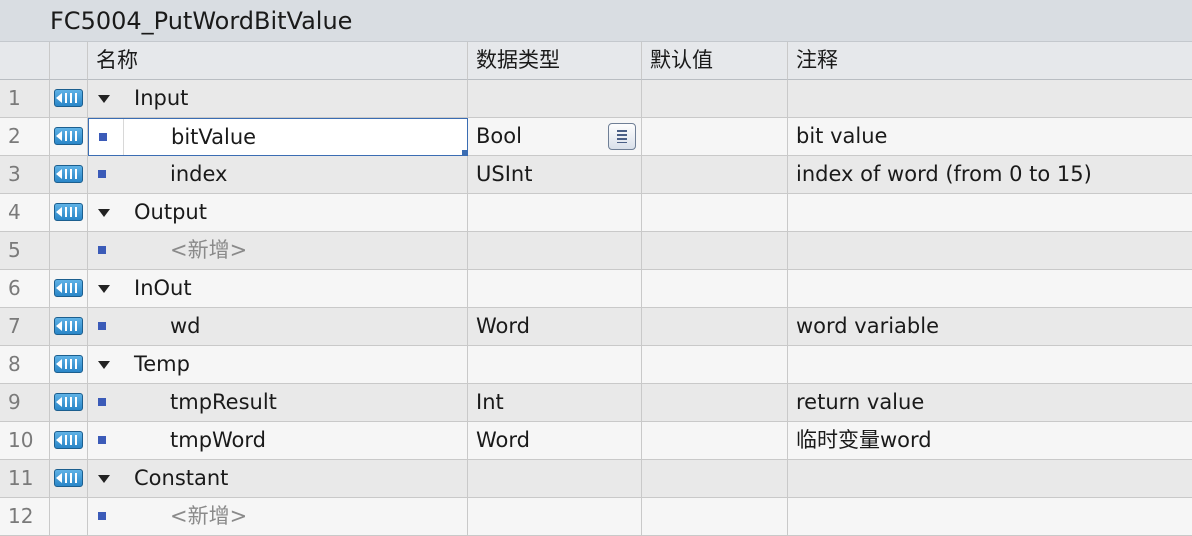  Describe the element at coordinates (278, 327) in the screenshot. I see `name-cell: wd` at that location.